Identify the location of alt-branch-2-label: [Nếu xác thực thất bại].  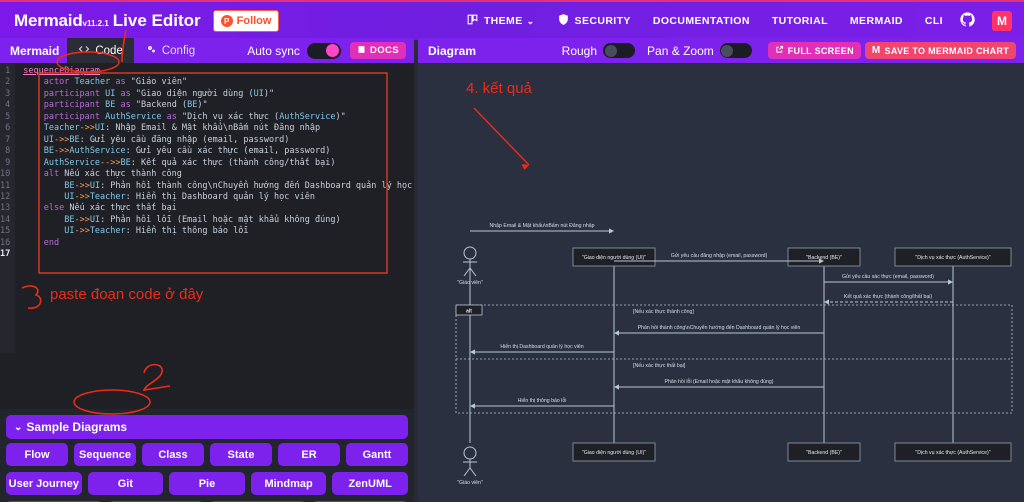
(659, 366).